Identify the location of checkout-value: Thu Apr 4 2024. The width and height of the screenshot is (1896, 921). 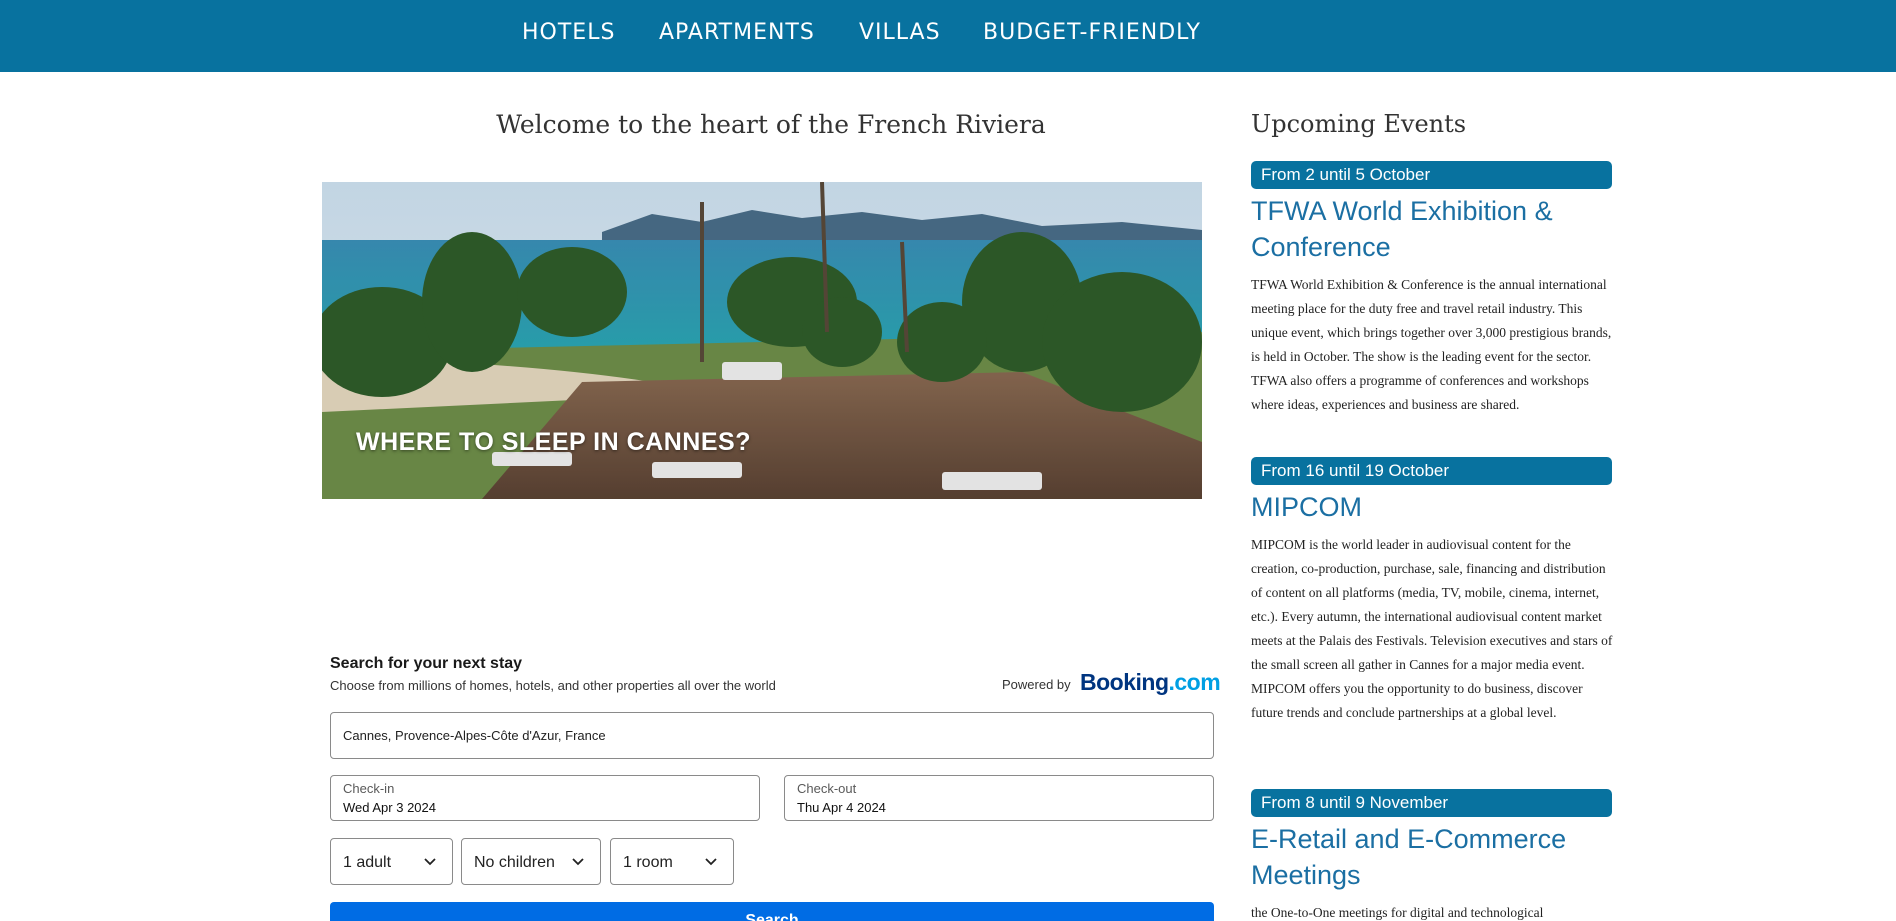
(841, 807).